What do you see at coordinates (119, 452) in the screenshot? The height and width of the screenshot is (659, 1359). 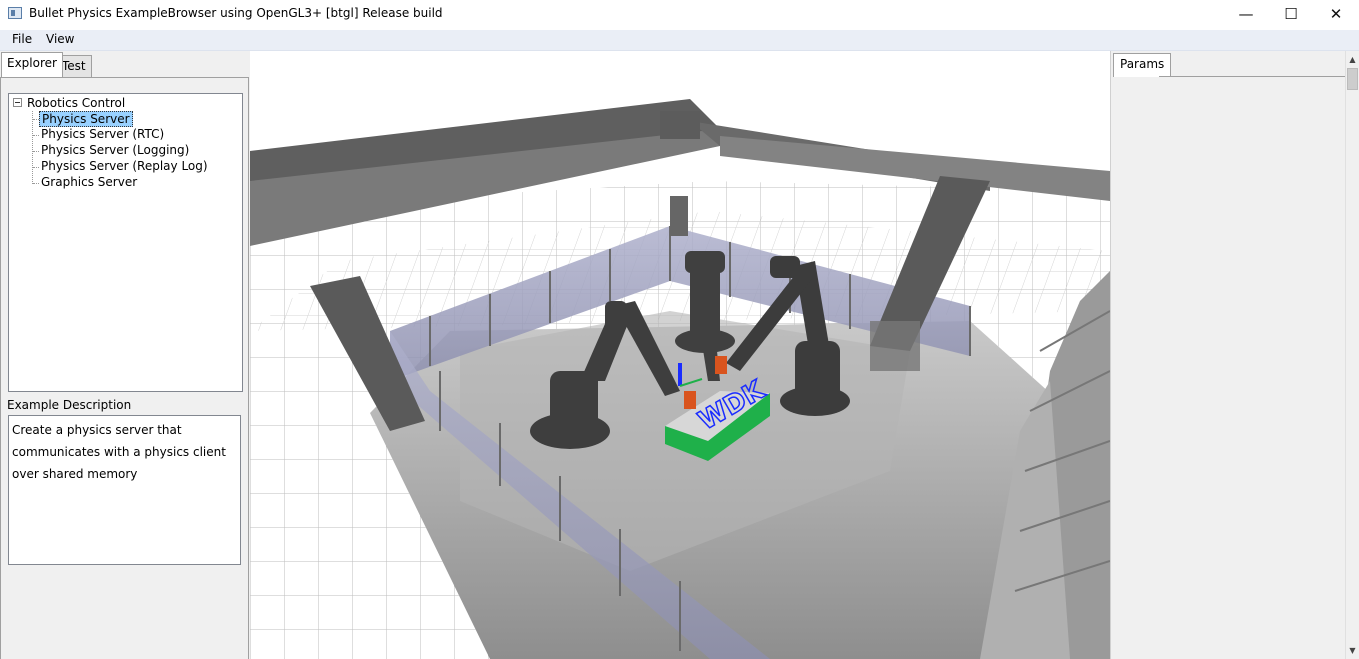 I see `description-line: communicates with a physics client` at bounding box center [119, 452].